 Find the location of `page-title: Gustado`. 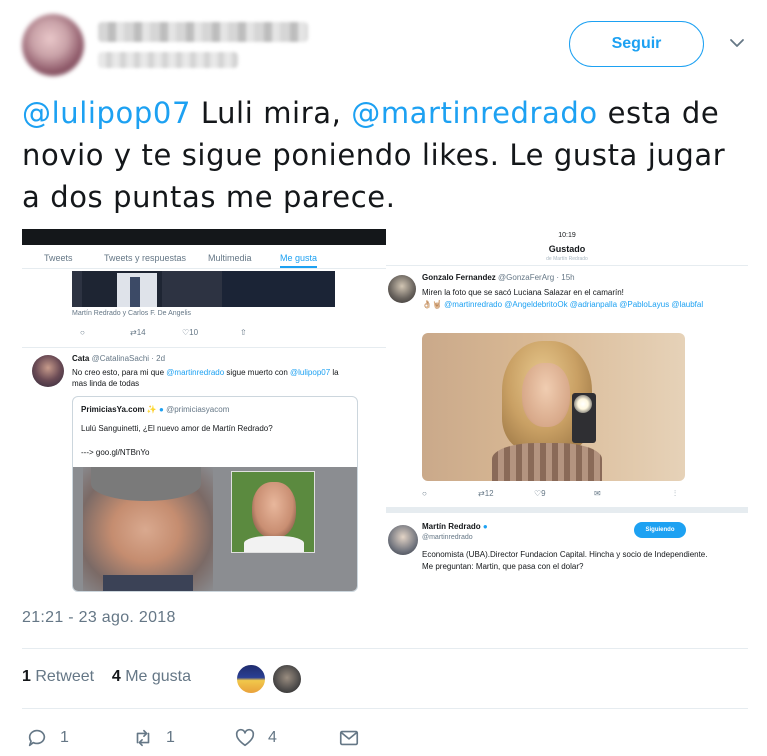

page-title: Gustado is located at coordinates (567, 249).